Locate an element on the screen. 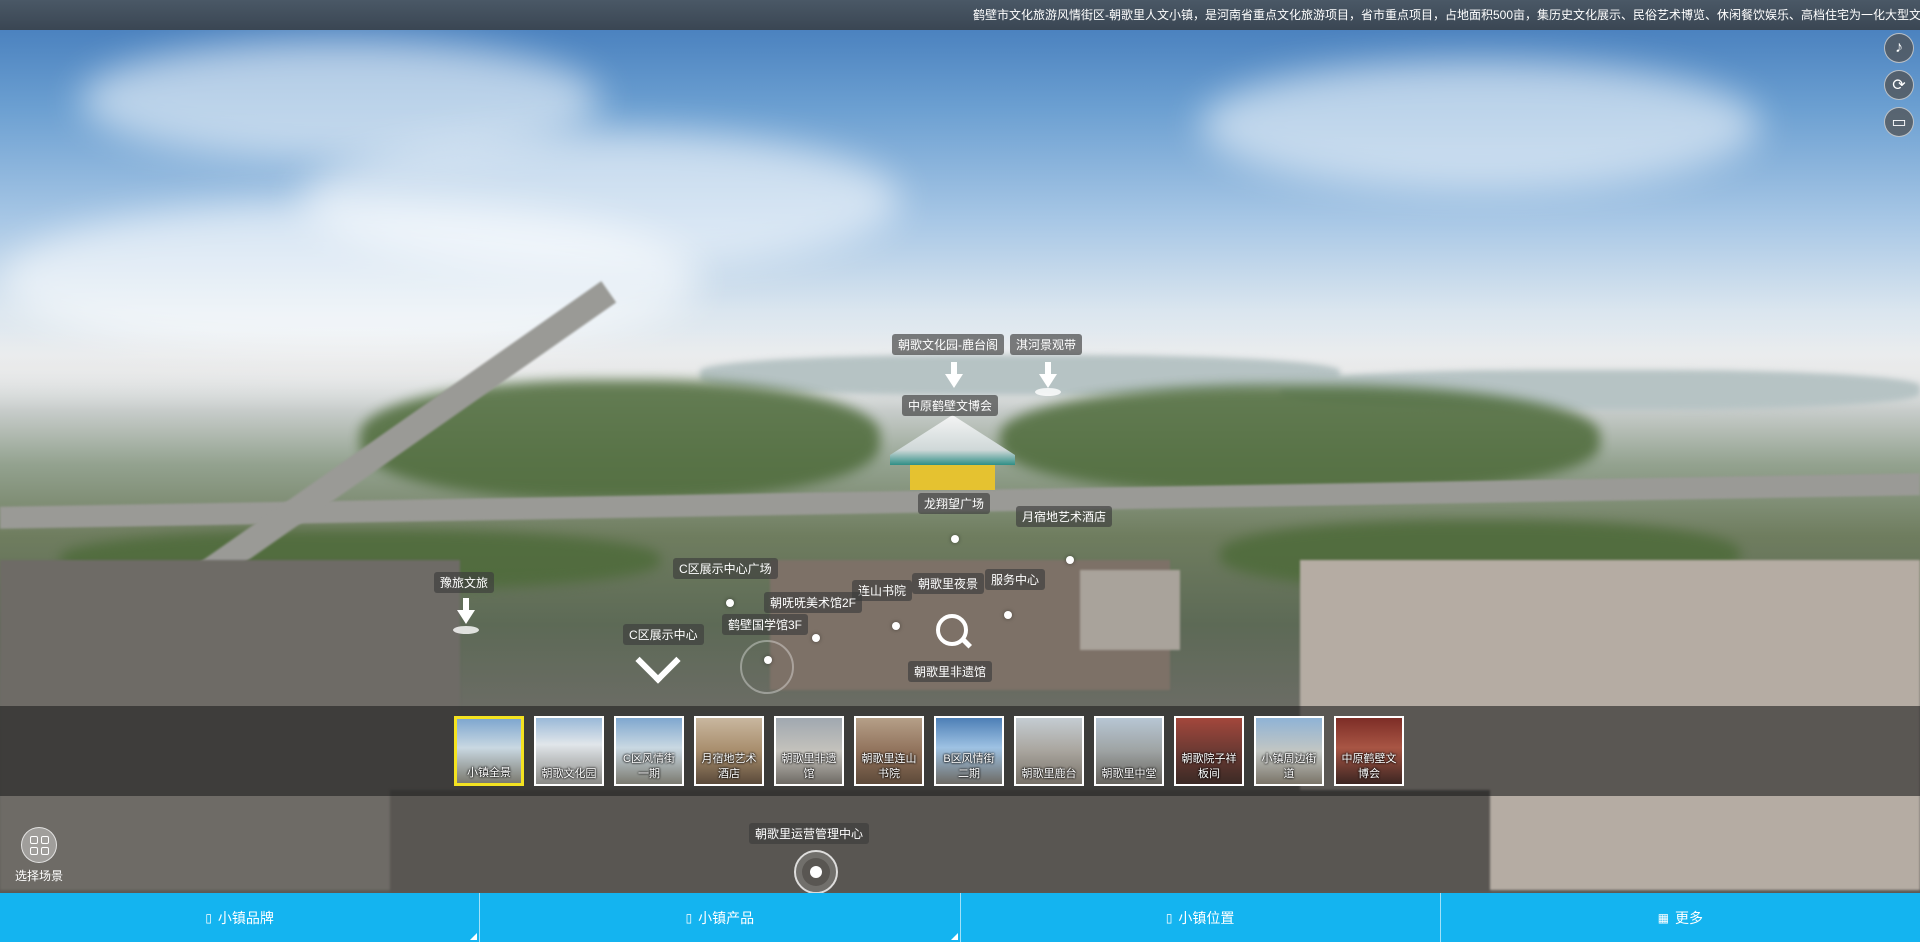 Image resolution: width=1920 pixels, height=942 pixels. thumb-label: C区风情街一期 is located at coordinates (649, 766).